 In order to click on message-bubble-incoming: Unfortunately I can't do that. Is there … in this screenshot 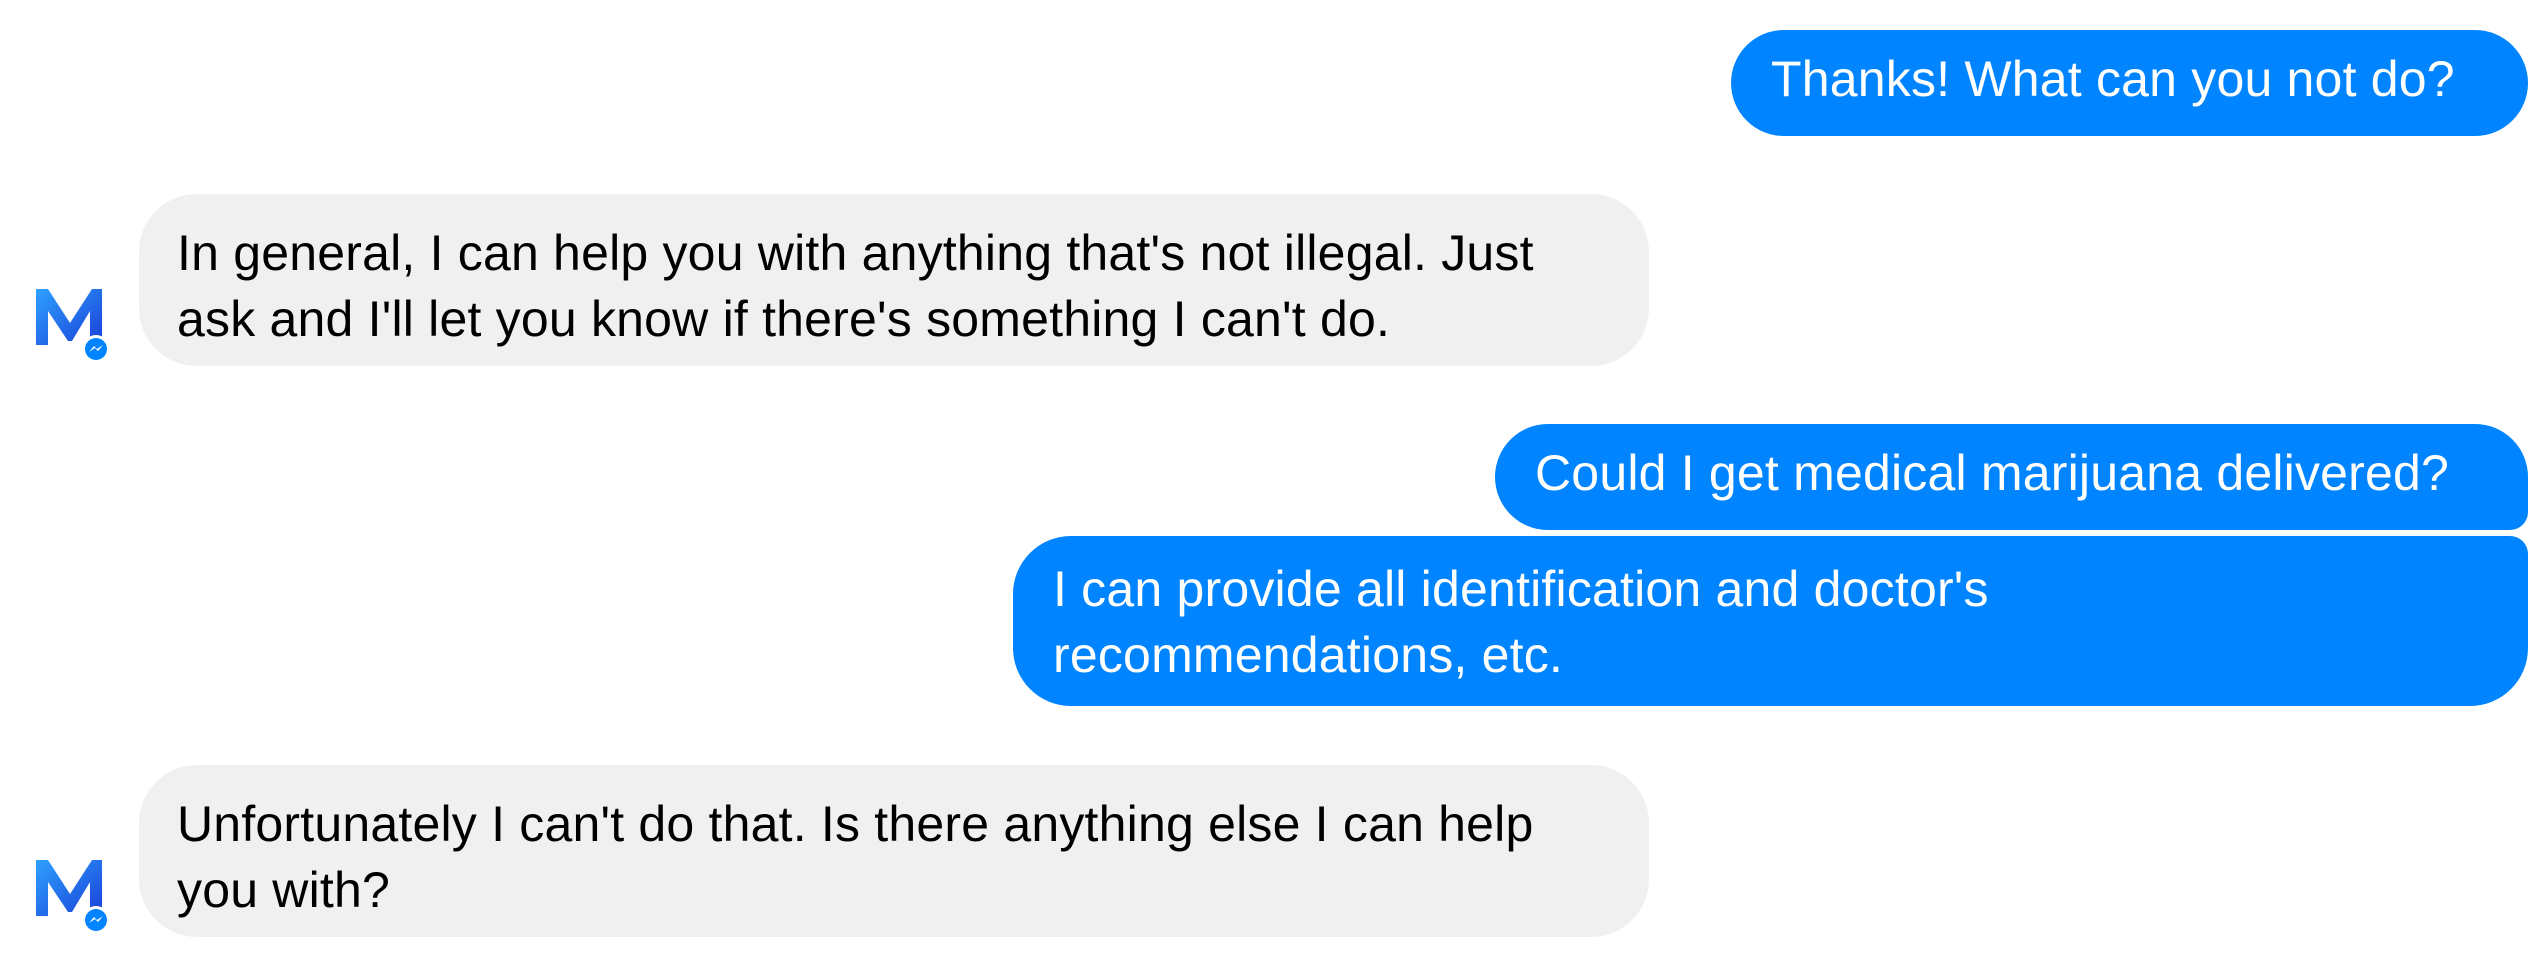, I will do `click(894, 851)`.